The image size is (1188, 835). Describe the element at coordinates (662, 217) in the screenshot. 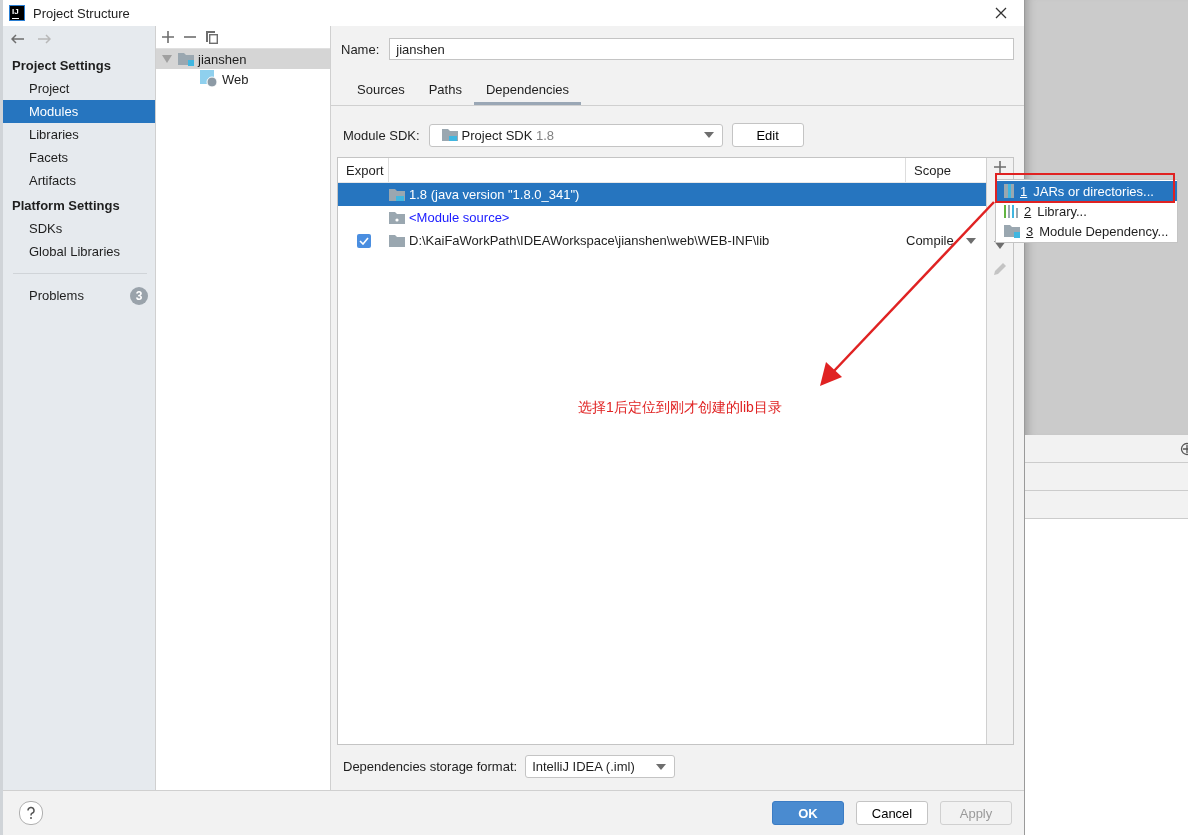

I see `dependency-row: <Module source>` at that location.